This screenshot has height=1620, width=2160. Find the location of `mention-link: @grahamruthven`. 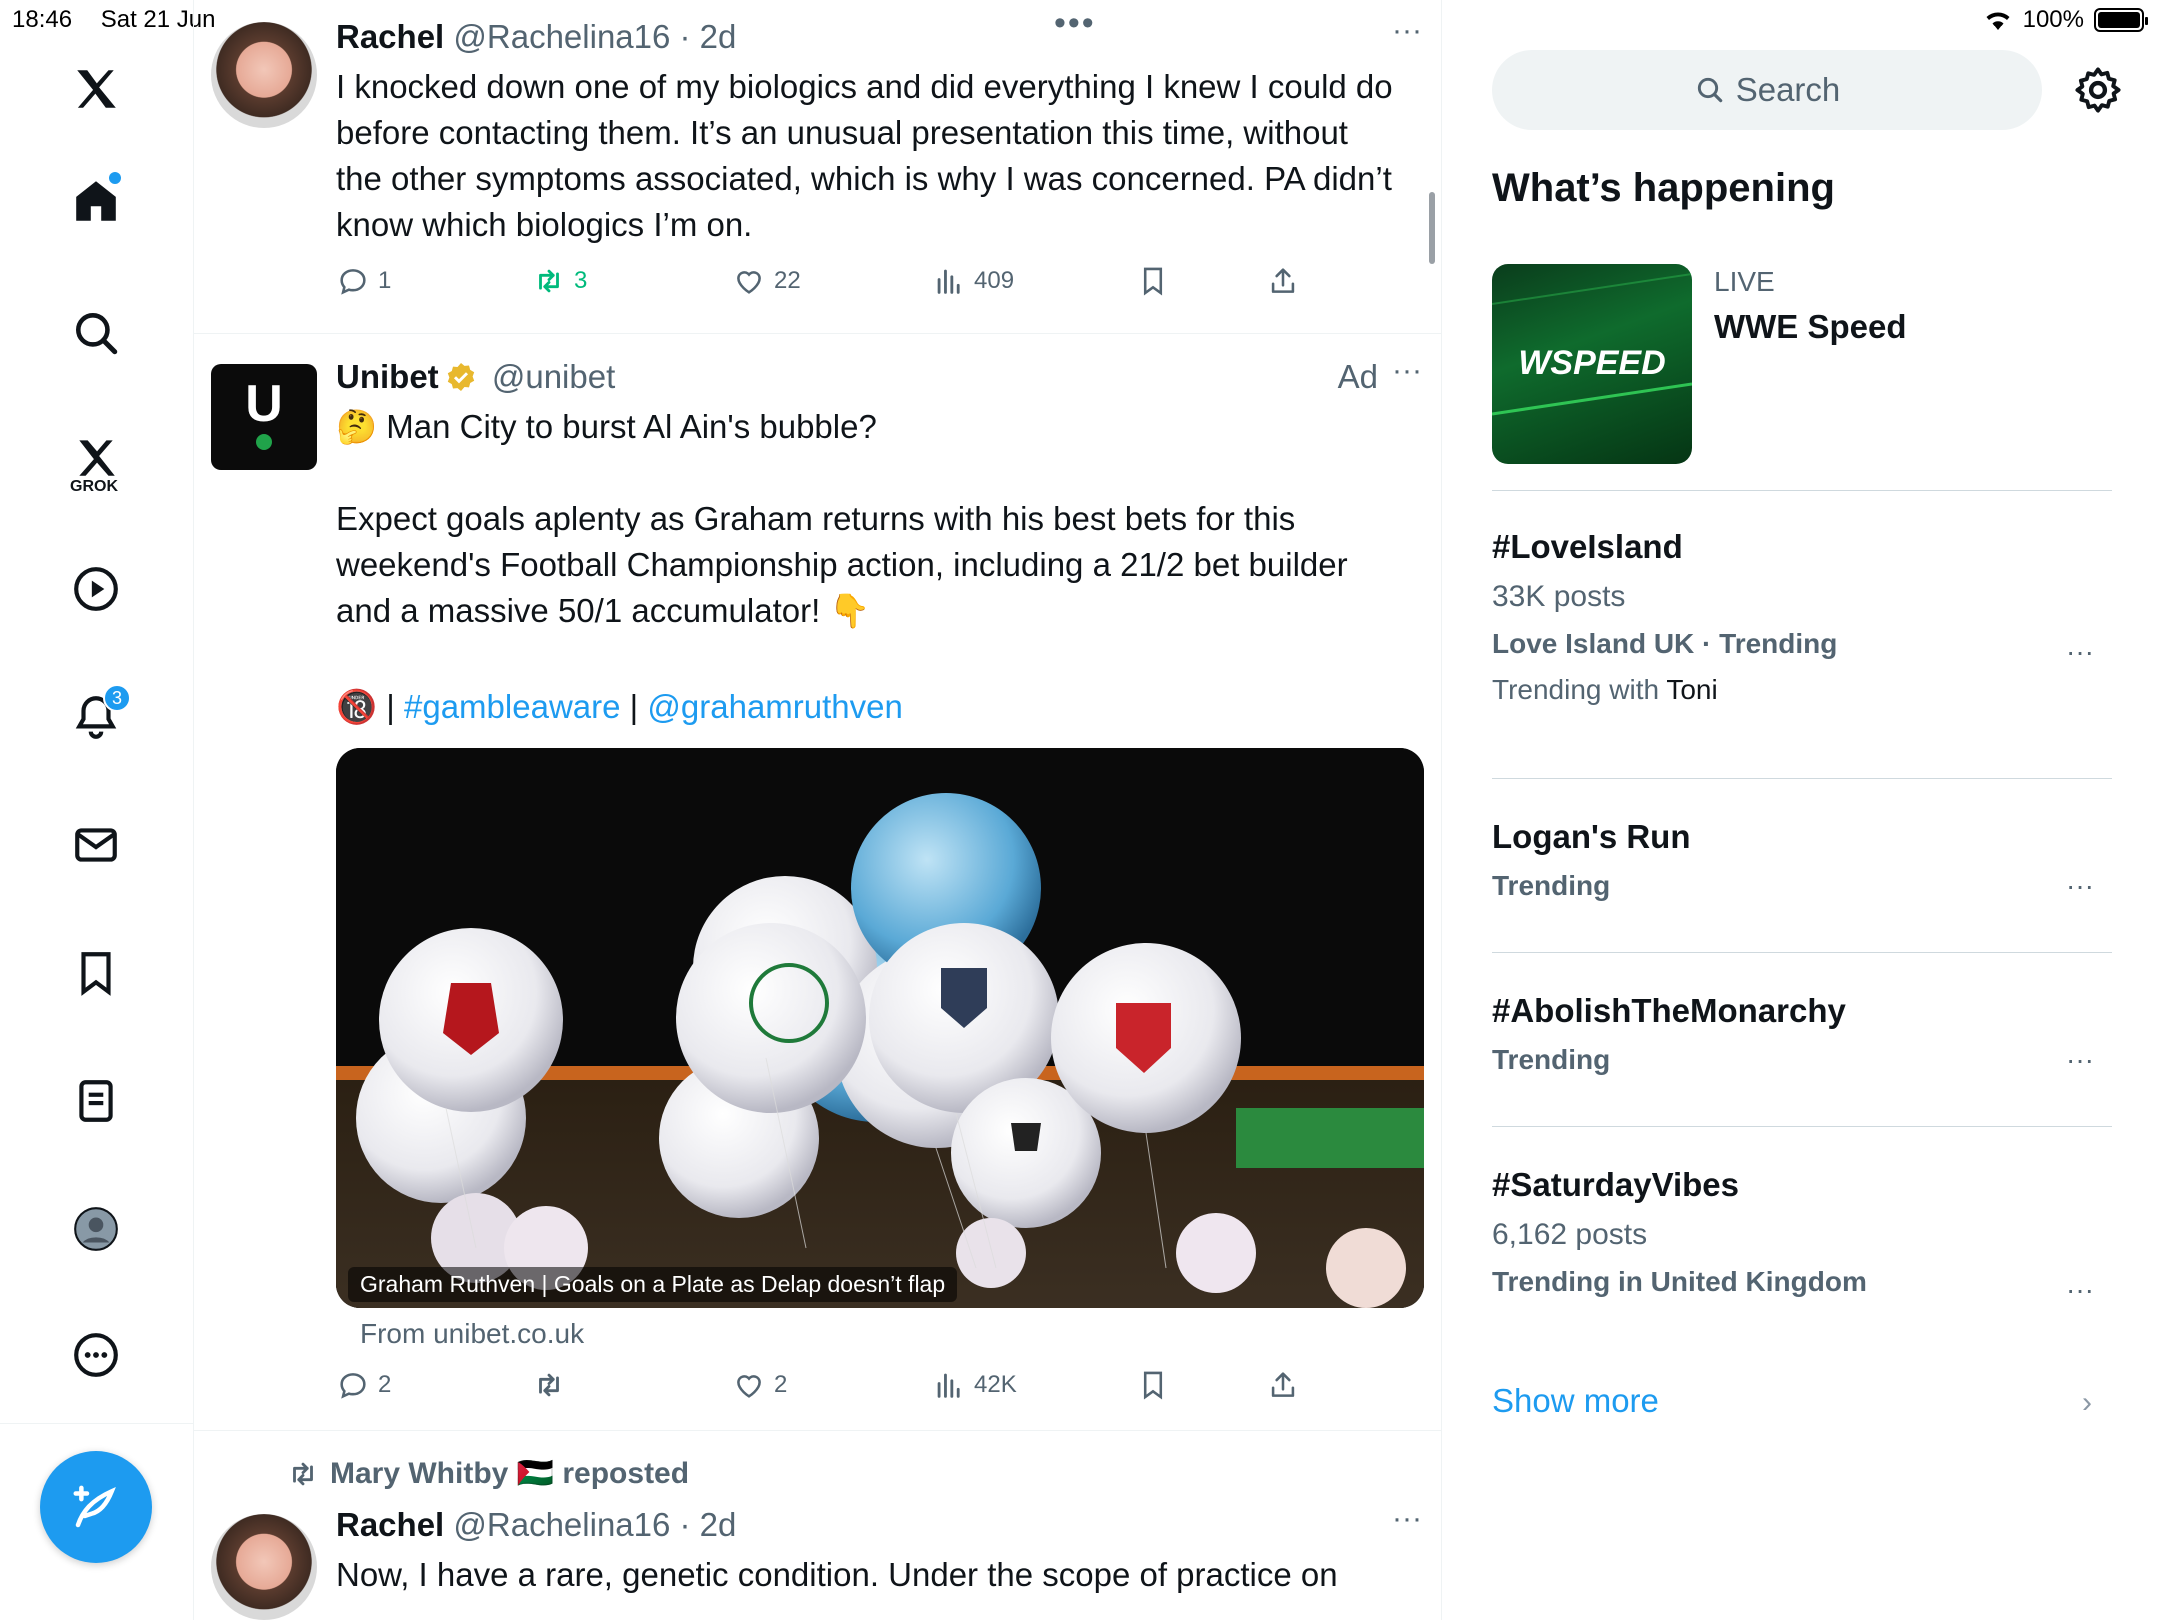

mention-link: @grahamruthven is located at coordinates (774, 706).